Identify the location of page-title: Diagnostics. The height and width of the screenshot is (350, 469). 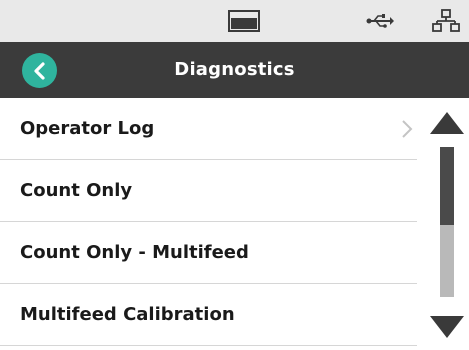
(234, 69).